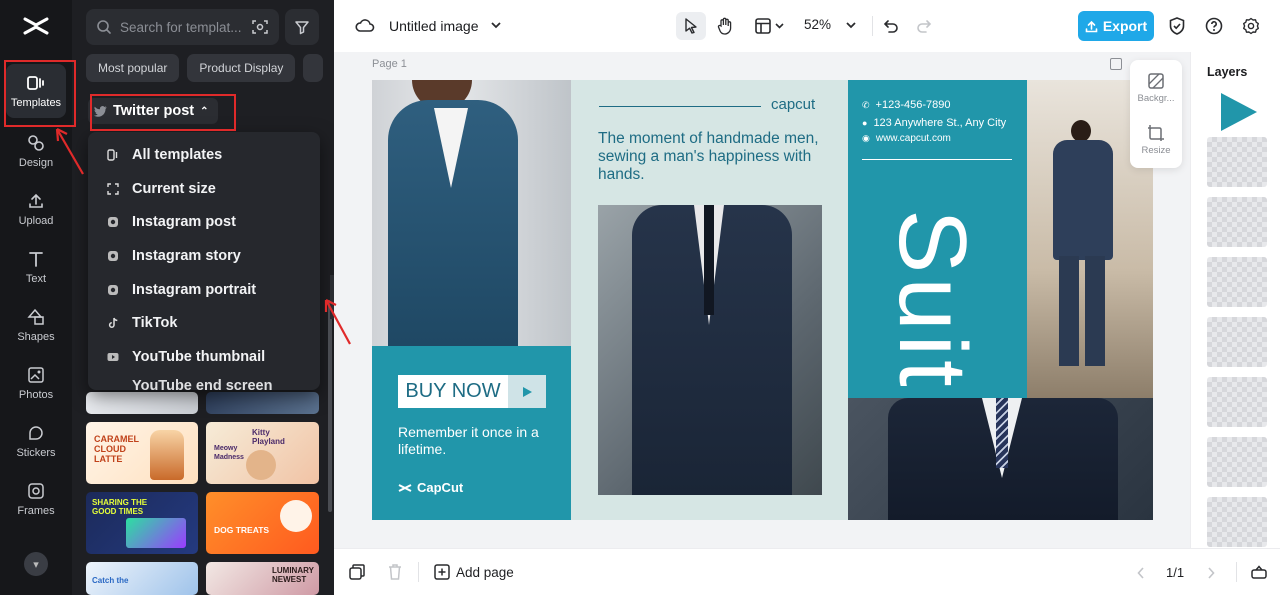 The image size is (1280, 595). I want to click on background-icon, so click(1156, 81).